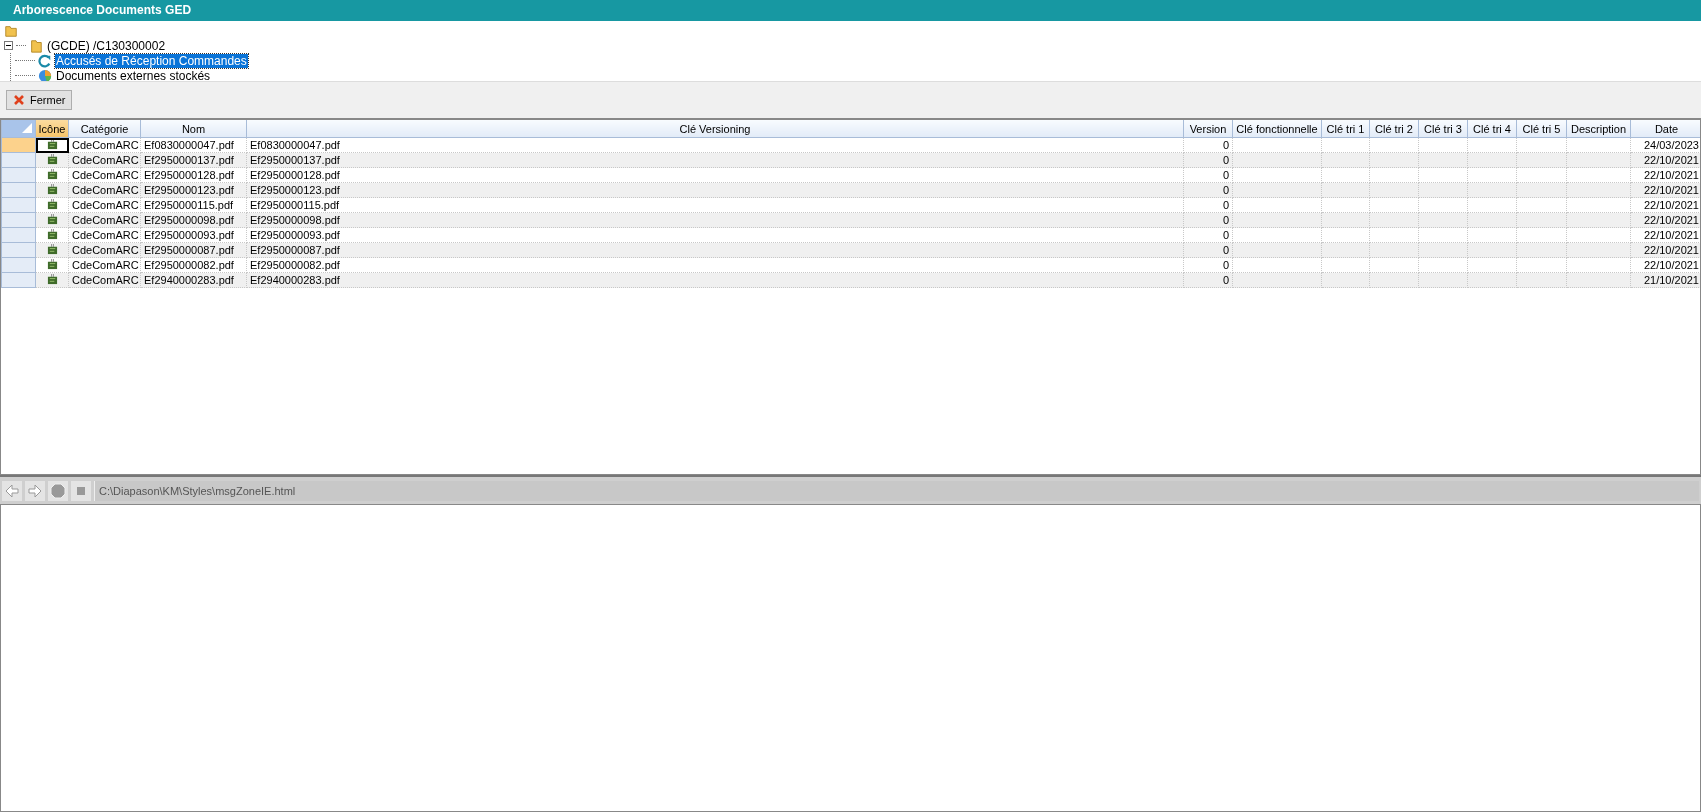 Image resolution: width=1701 pixels, height=812 pixels. I want to click on collapse-toggle, so click(8, 45).